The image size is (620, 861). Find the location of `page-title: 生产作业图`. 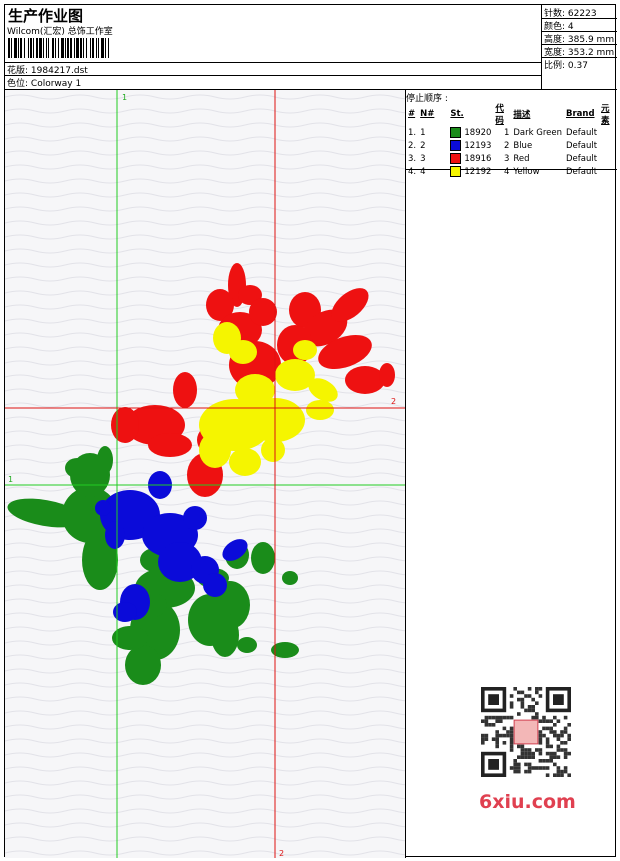

page-title: 生产作业图 is located at coordinates (46, 16).